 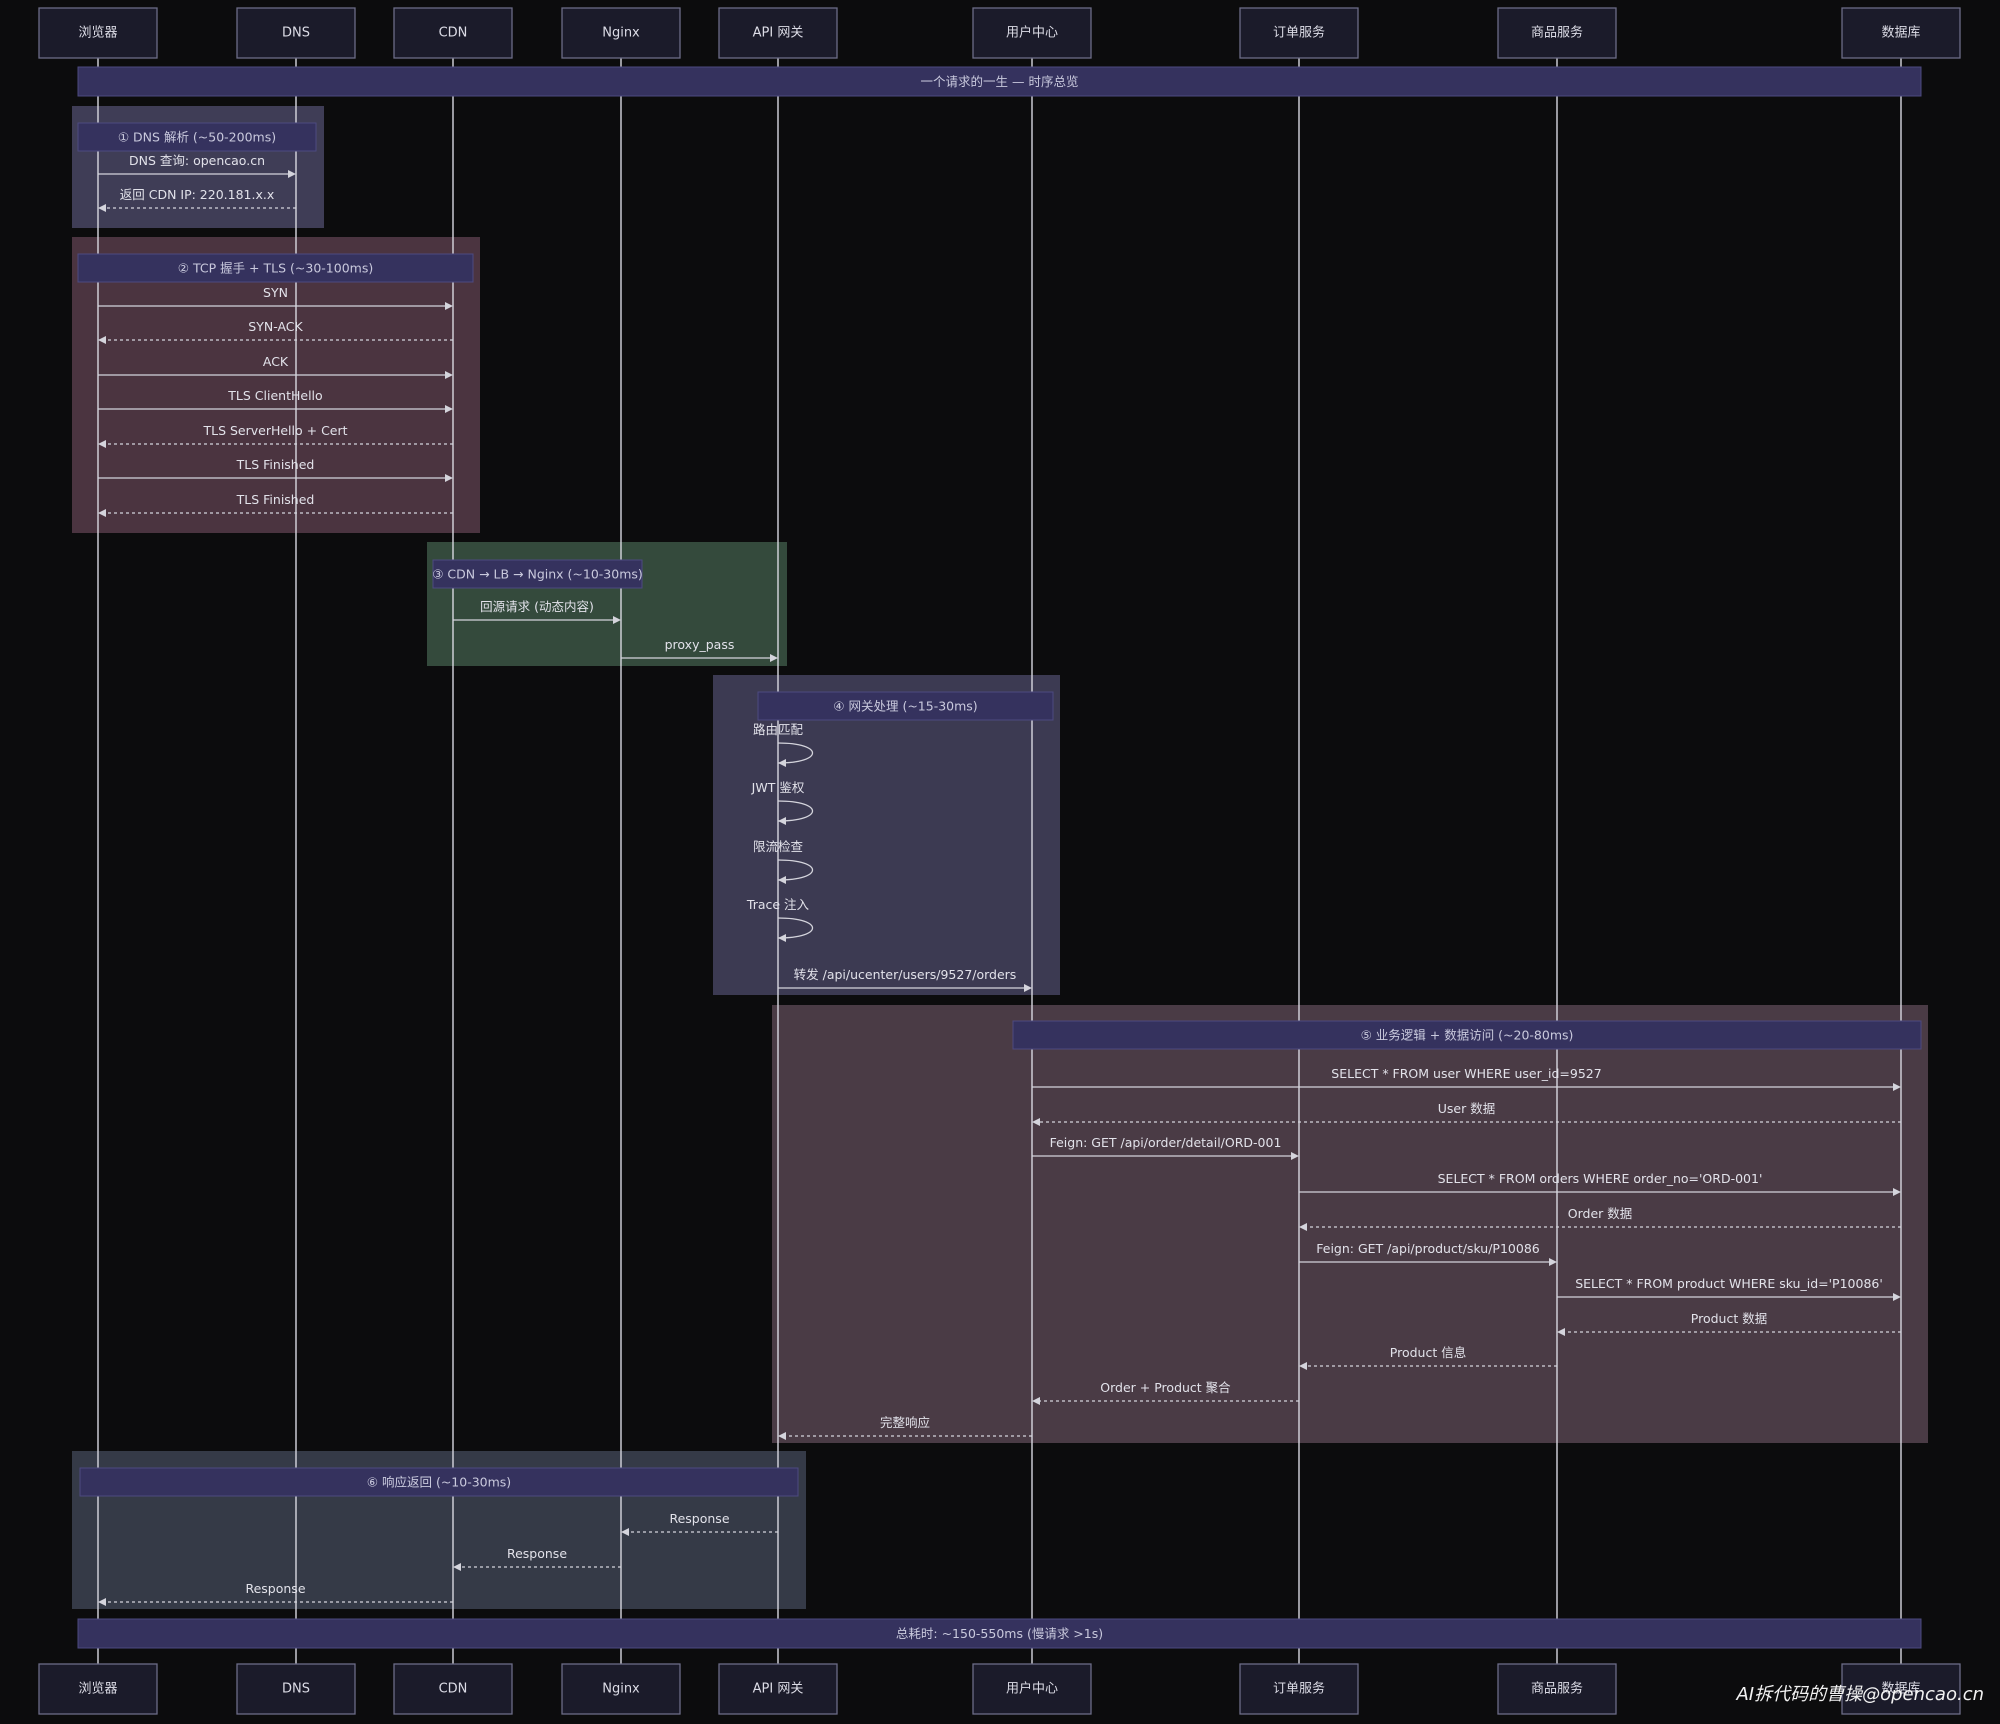 I want to click on phase-title-text: ④ 网关处理 (~15-30ms), so click(x=905, y=706).